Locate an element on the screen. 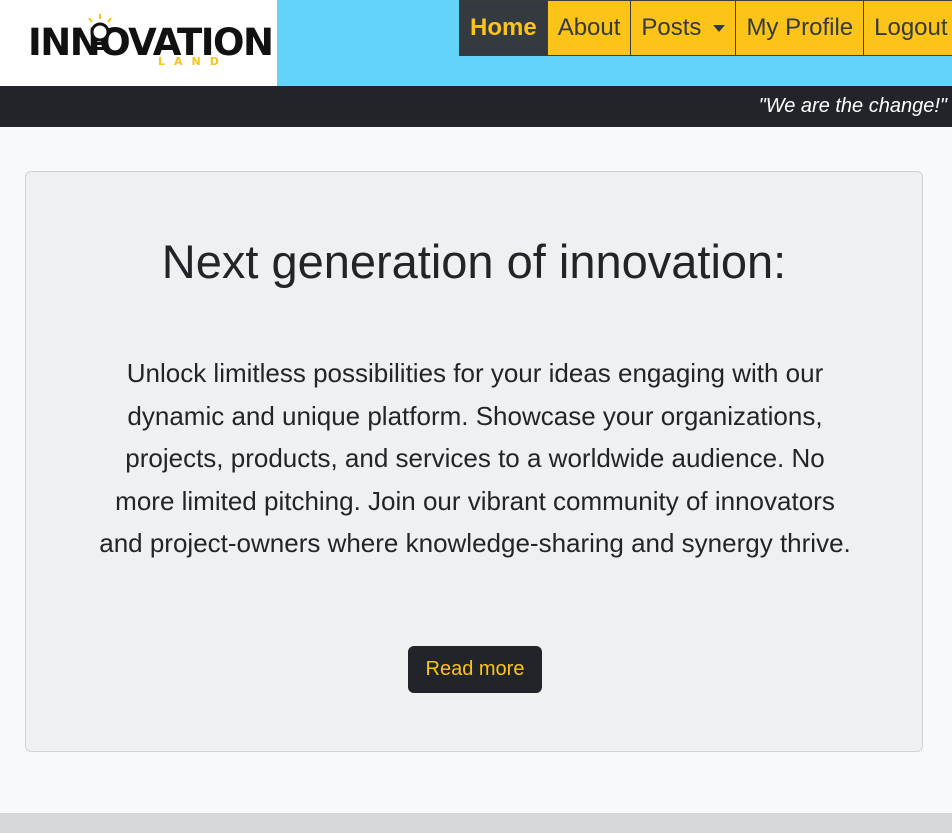  nav-my-profile-label: My Profile is located at coordinates (800, 27).